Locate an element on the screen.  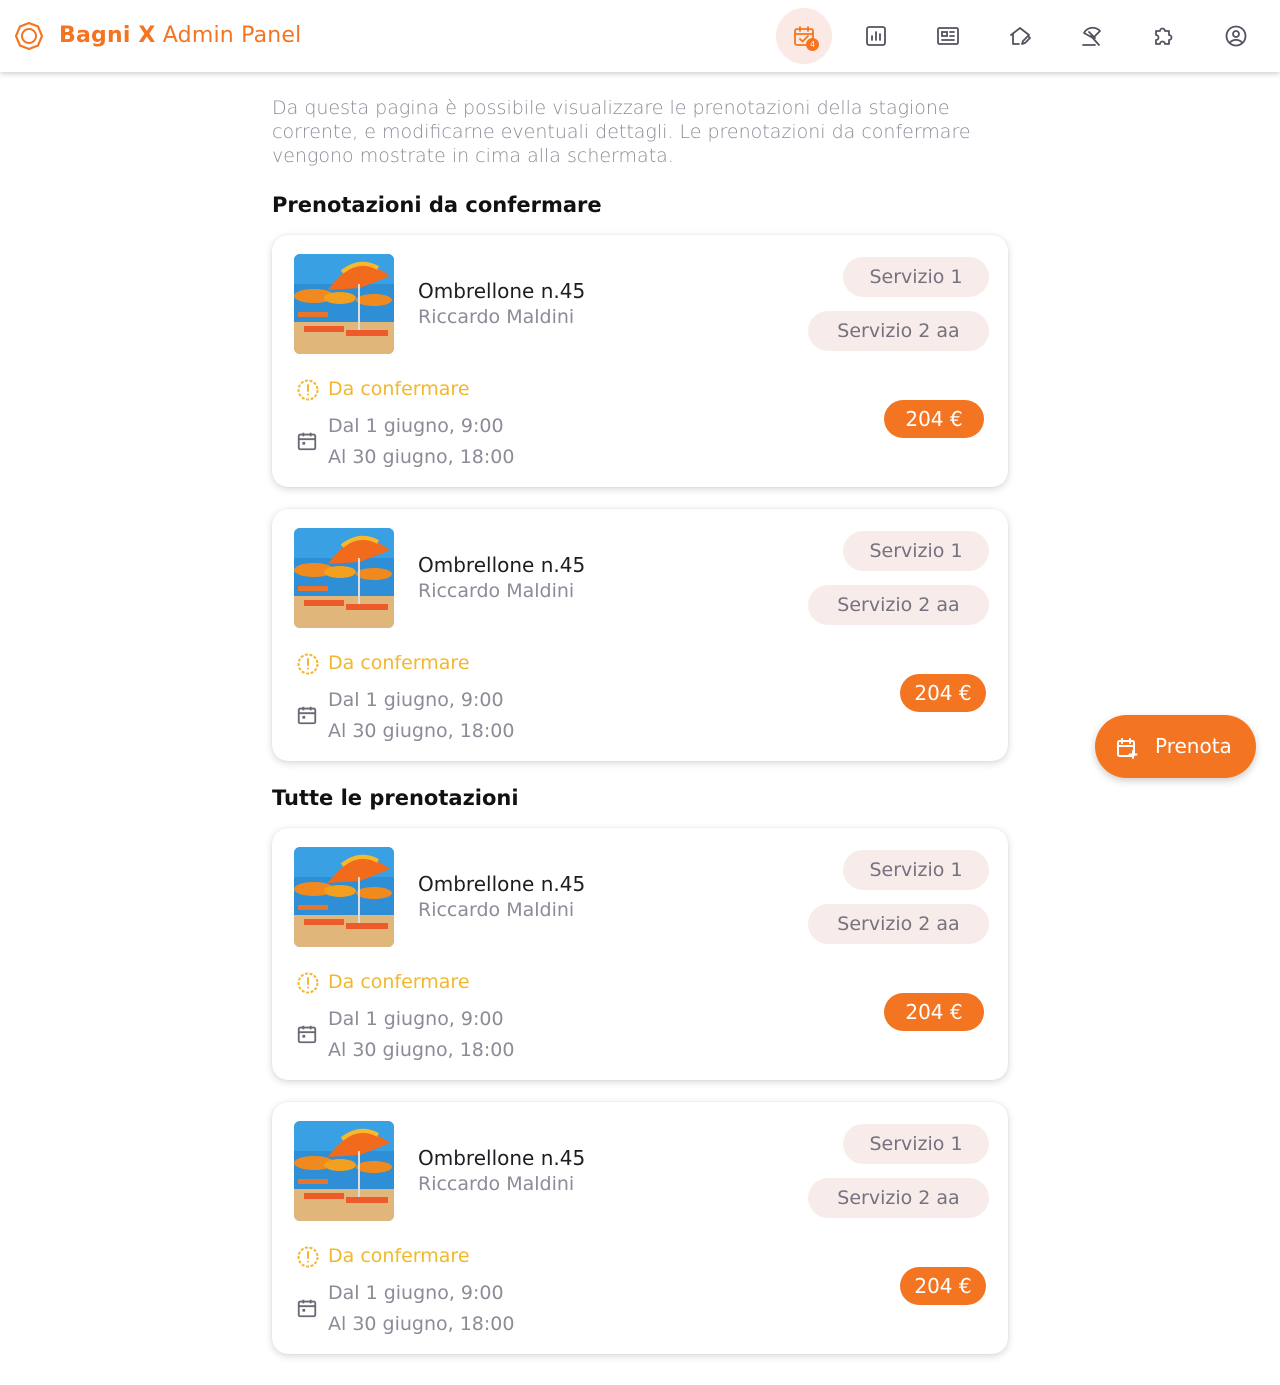
beach-umbrella-icon is located at coordinates (1091, 36).